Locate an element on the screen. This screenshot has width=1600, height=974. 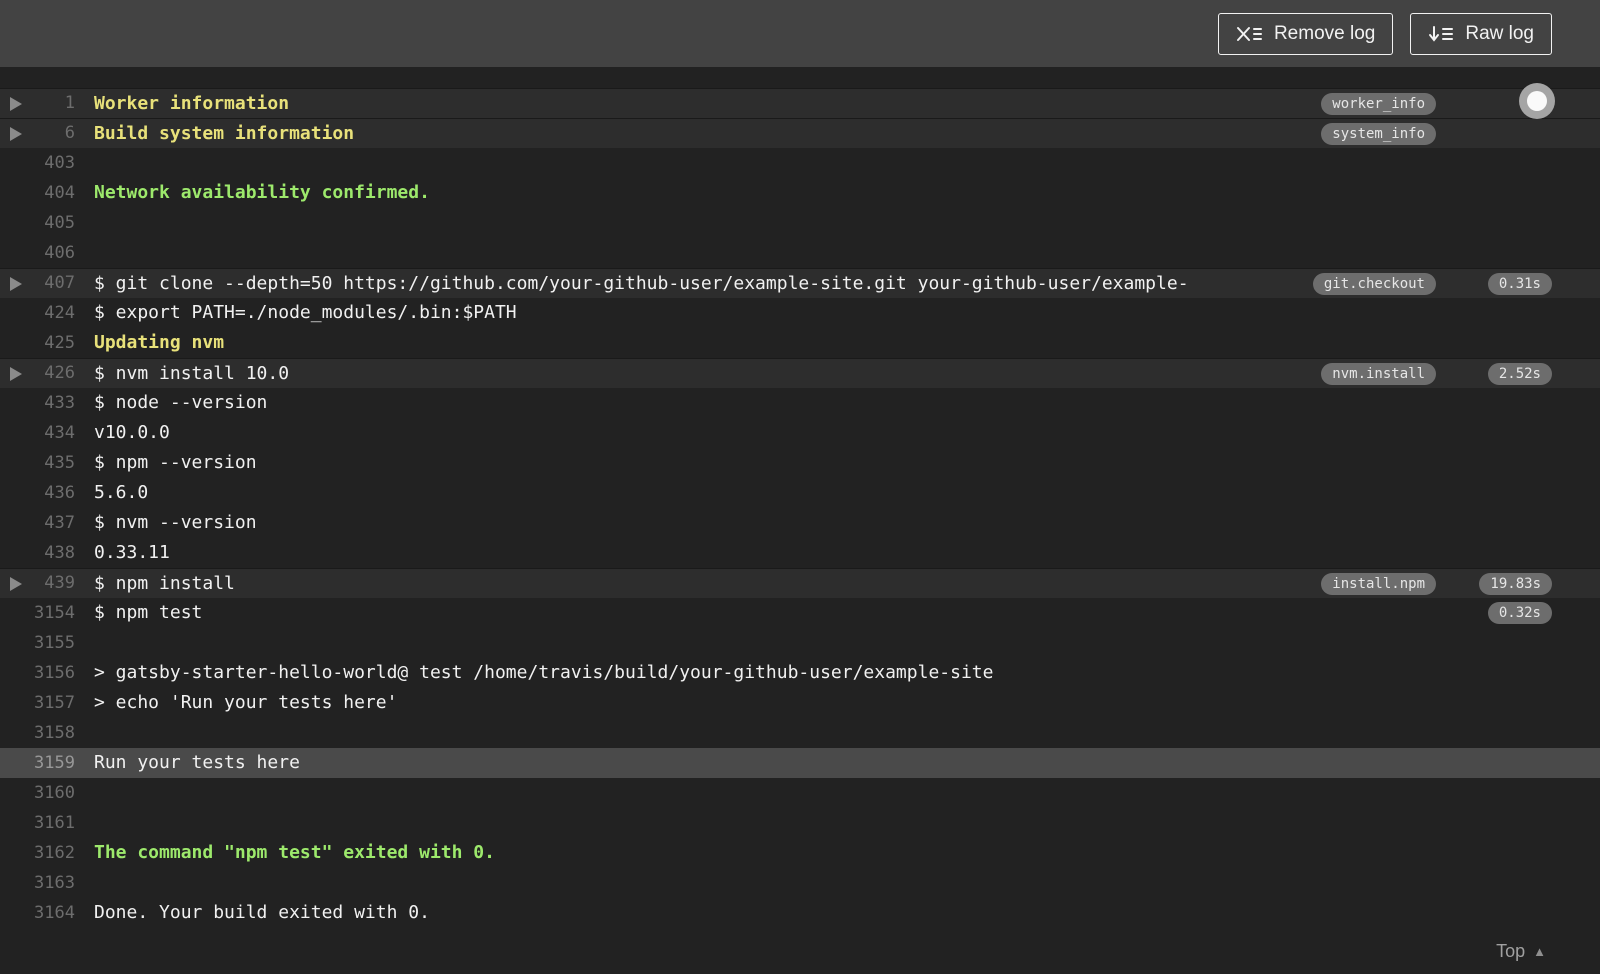
log-line-text: Build system information is located at coordinates (224, 133).